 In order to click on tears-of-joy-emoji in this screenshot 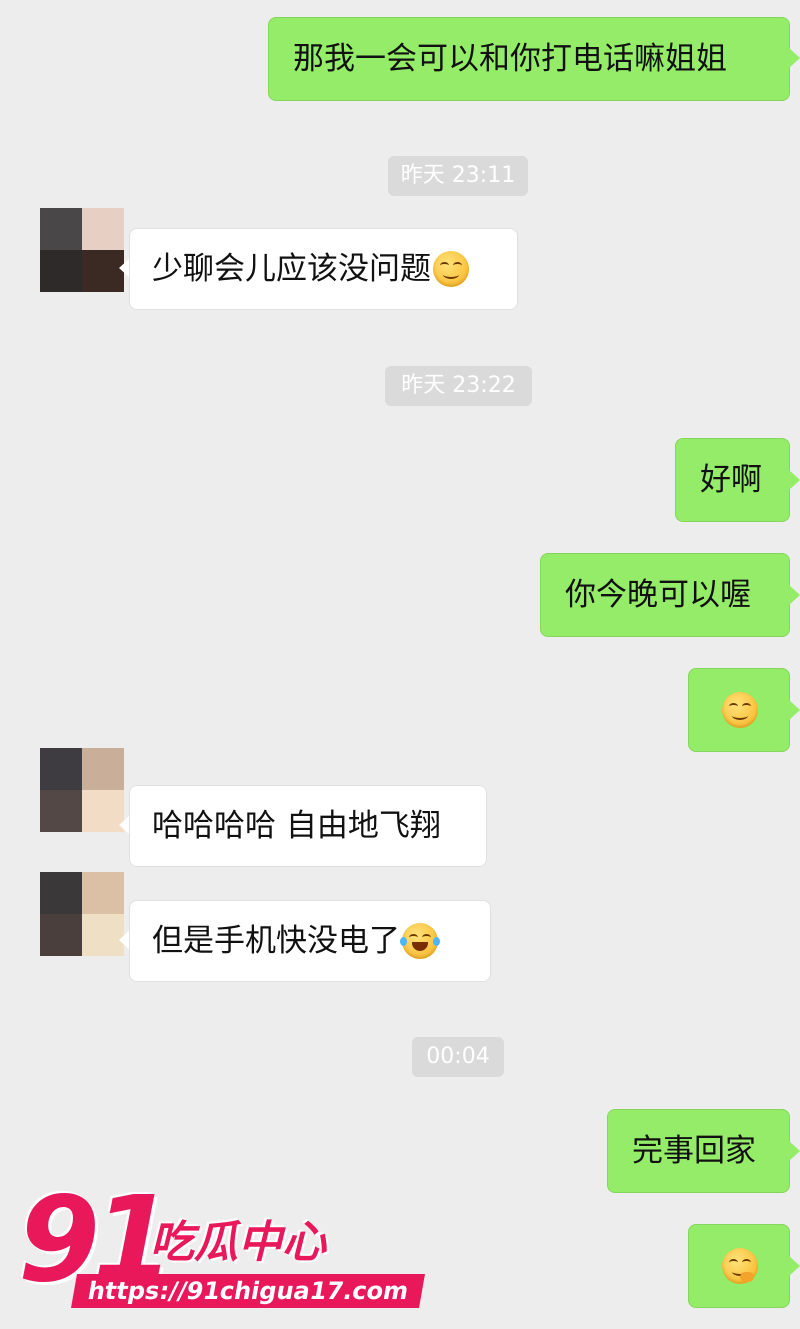, I will do `click(420, 941)`.